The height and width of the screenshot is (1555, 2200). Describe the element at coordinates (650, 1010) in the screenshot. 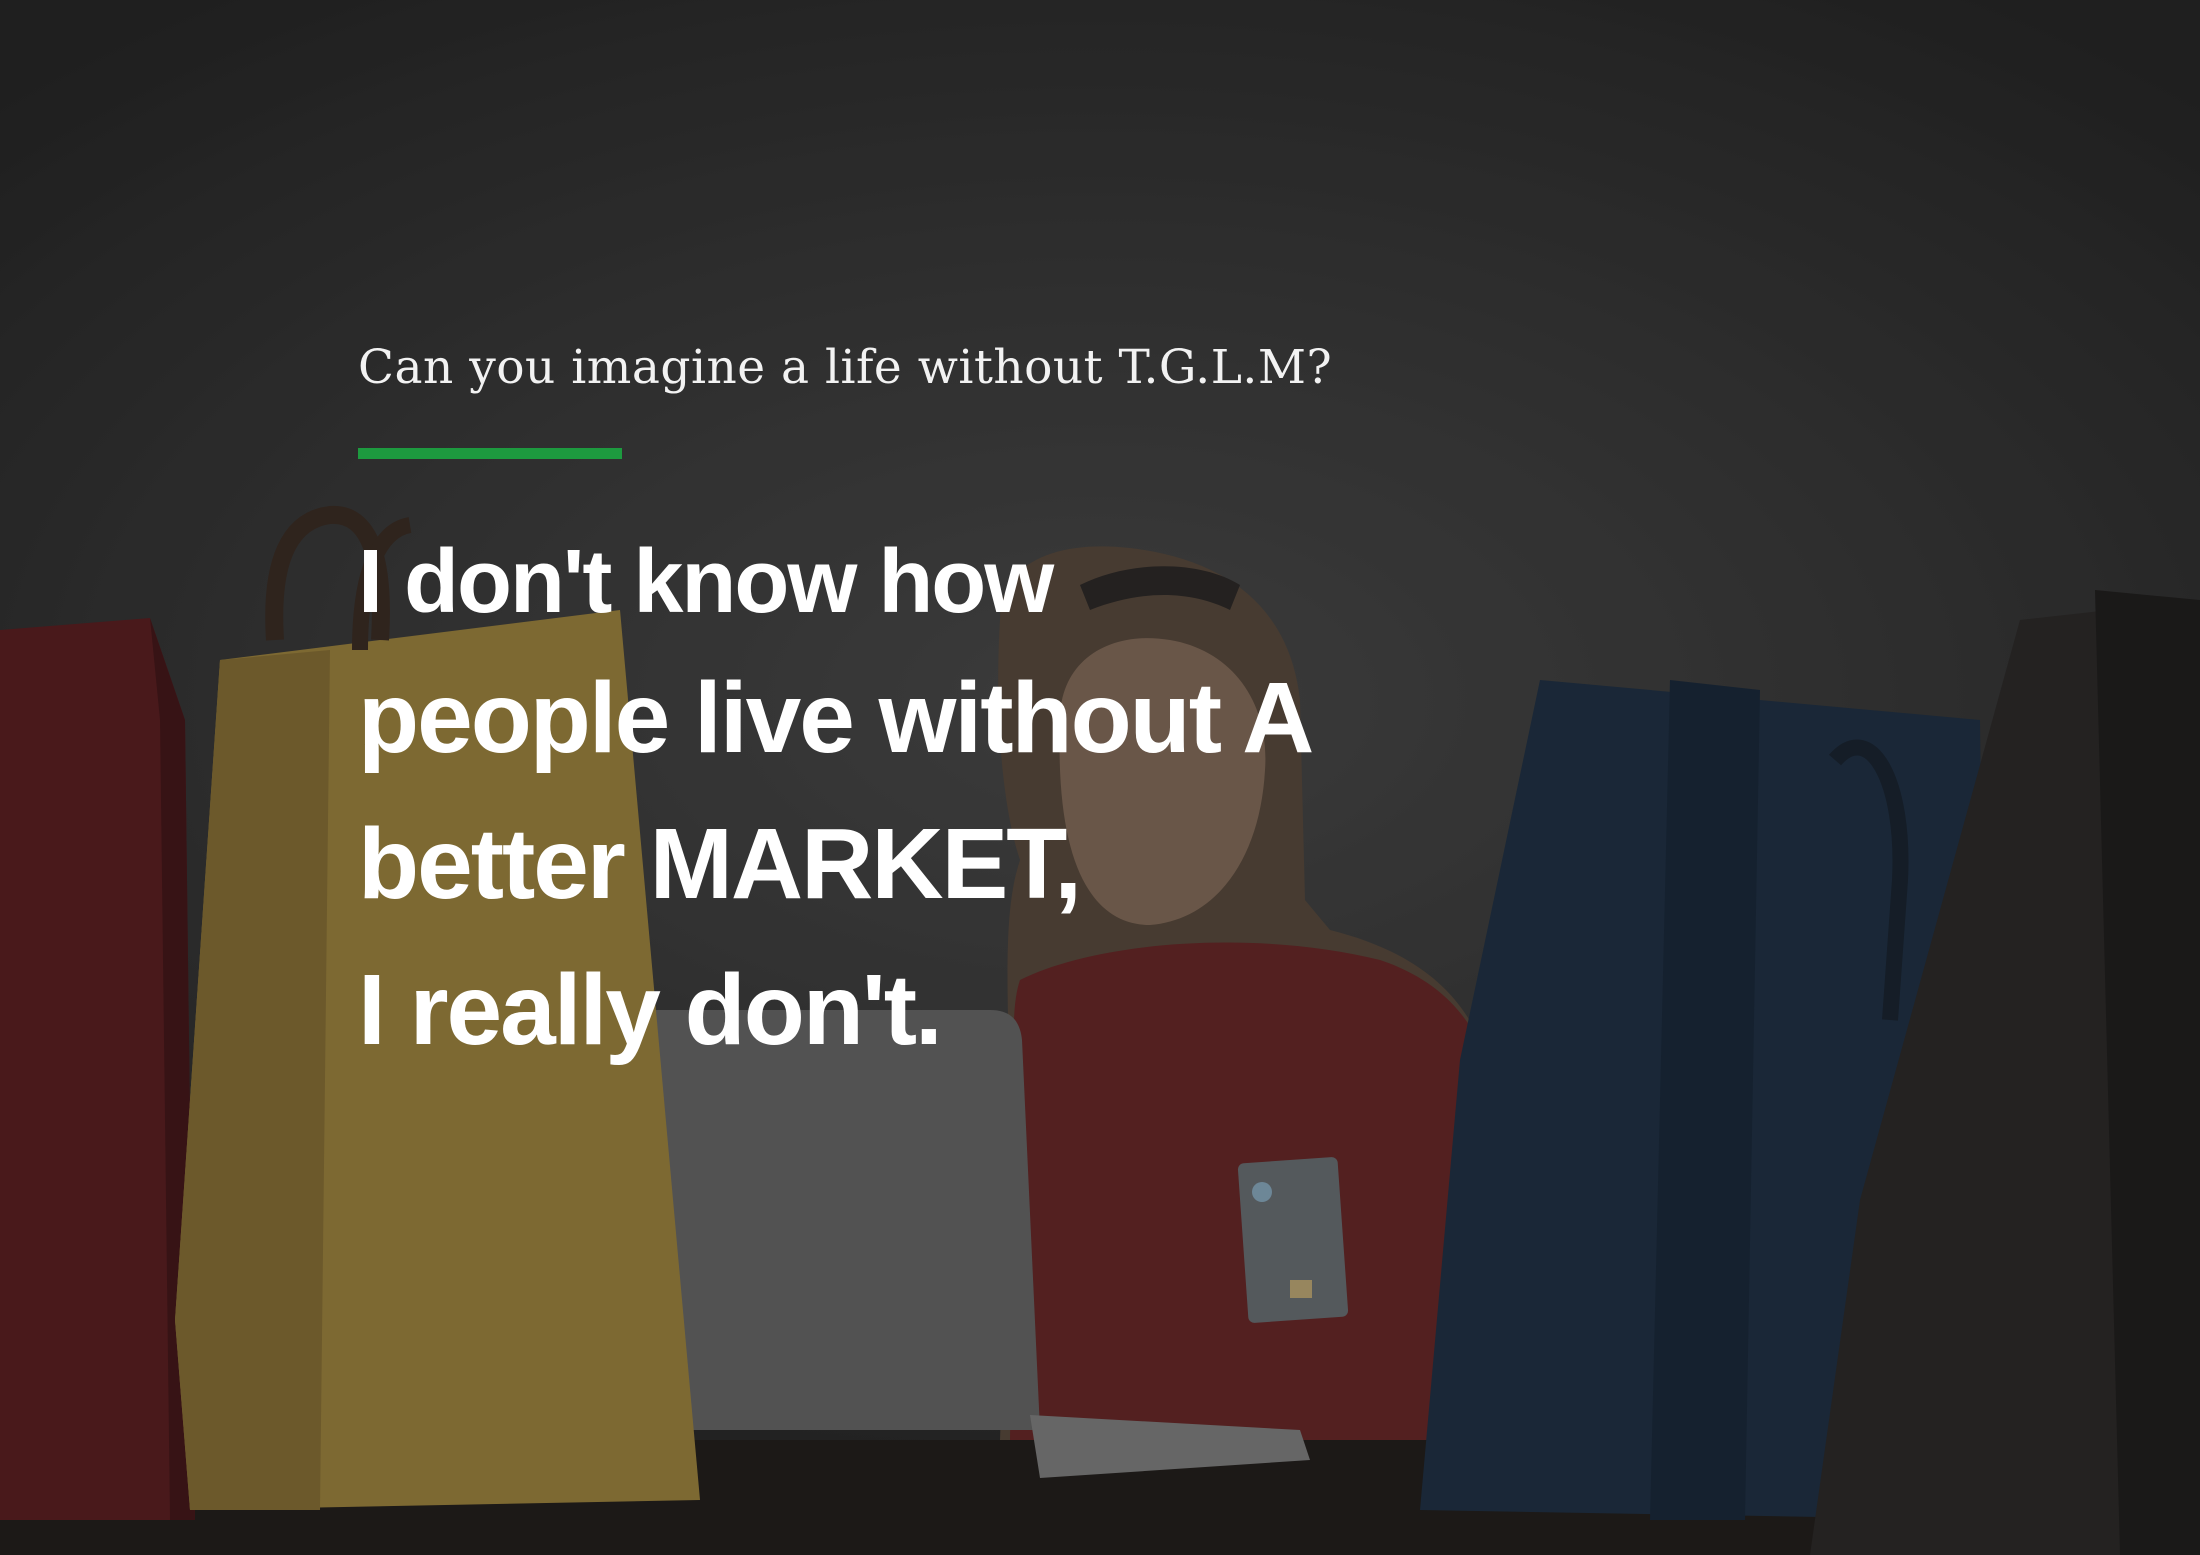

I see `headline-line-4: I really don't.` at that location.